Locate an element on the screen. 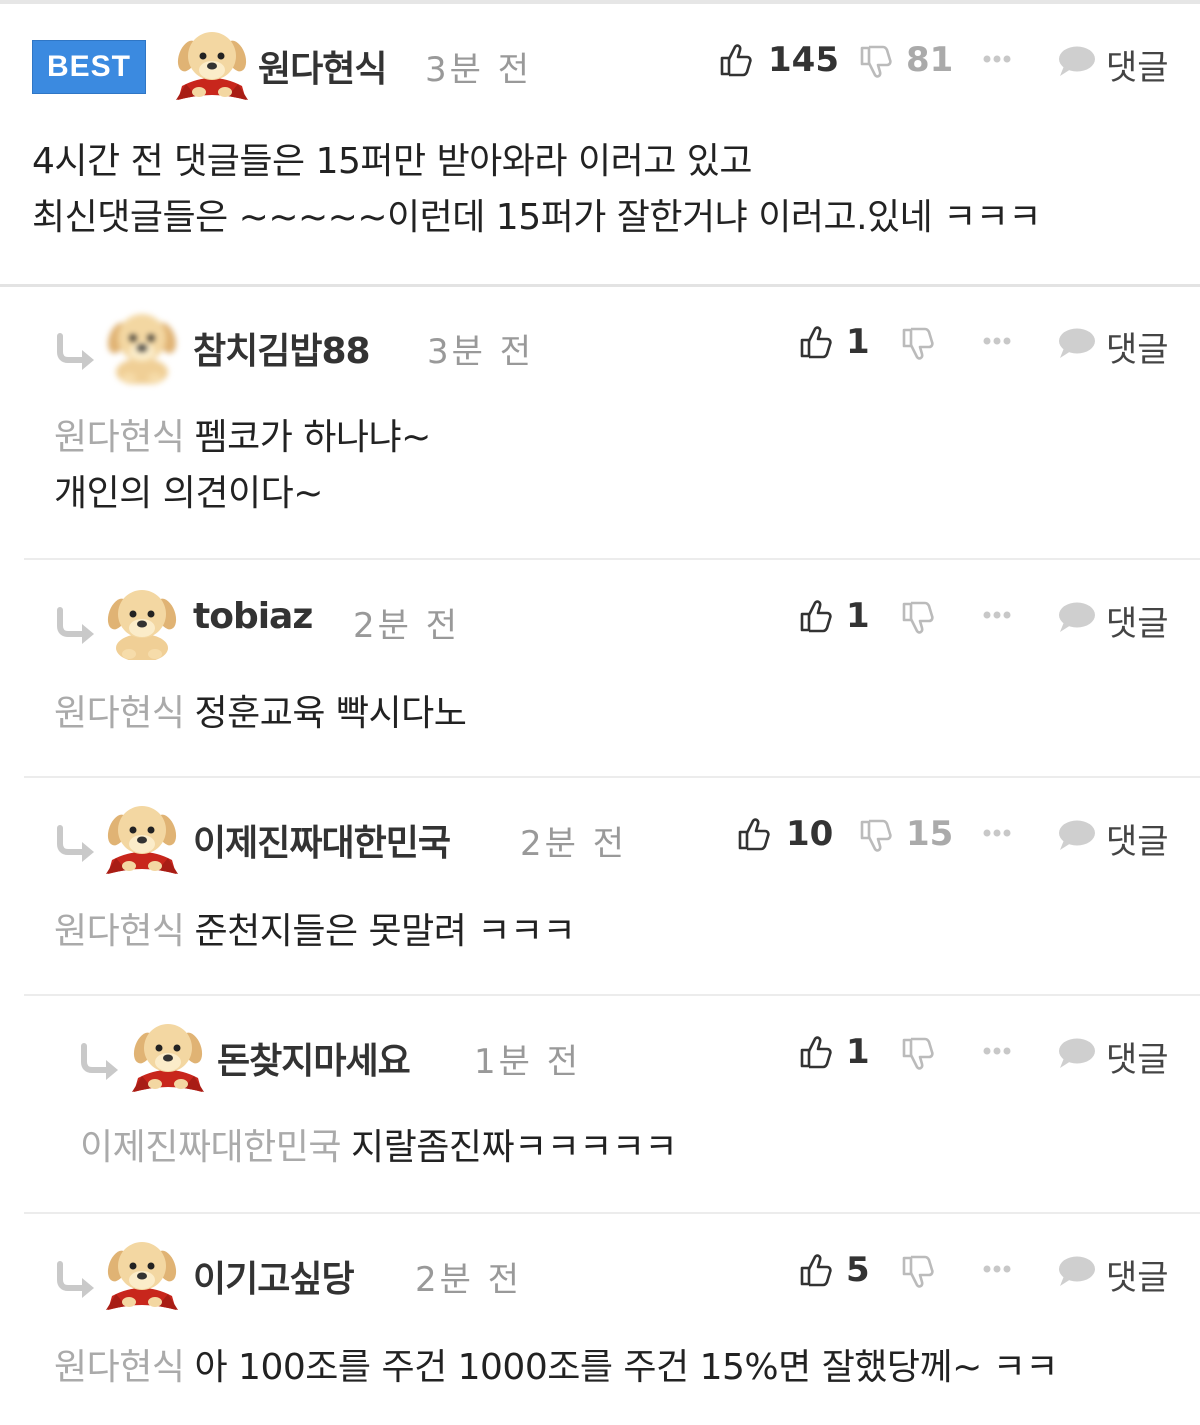 This screenshot has width=1200, height=1425. like-count: 5 is located at coordinates (858, 1270).